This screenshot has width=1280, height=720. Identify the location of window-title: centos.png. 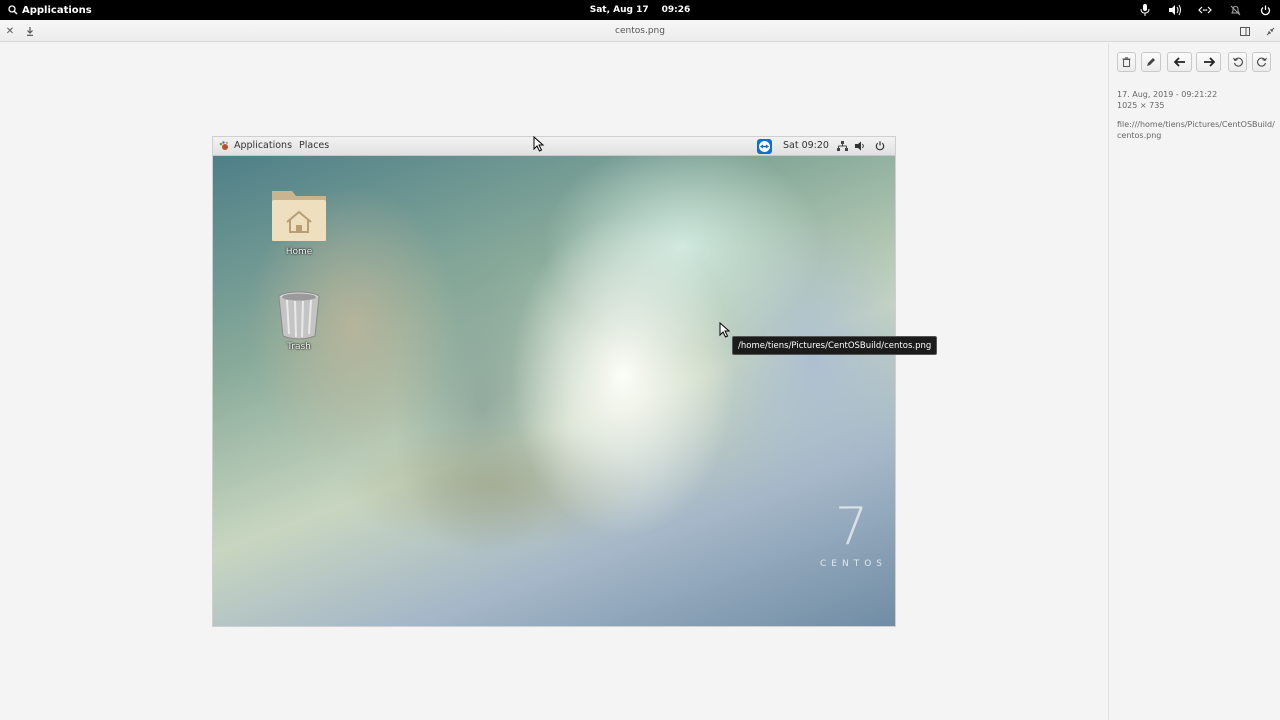
(640, 31).